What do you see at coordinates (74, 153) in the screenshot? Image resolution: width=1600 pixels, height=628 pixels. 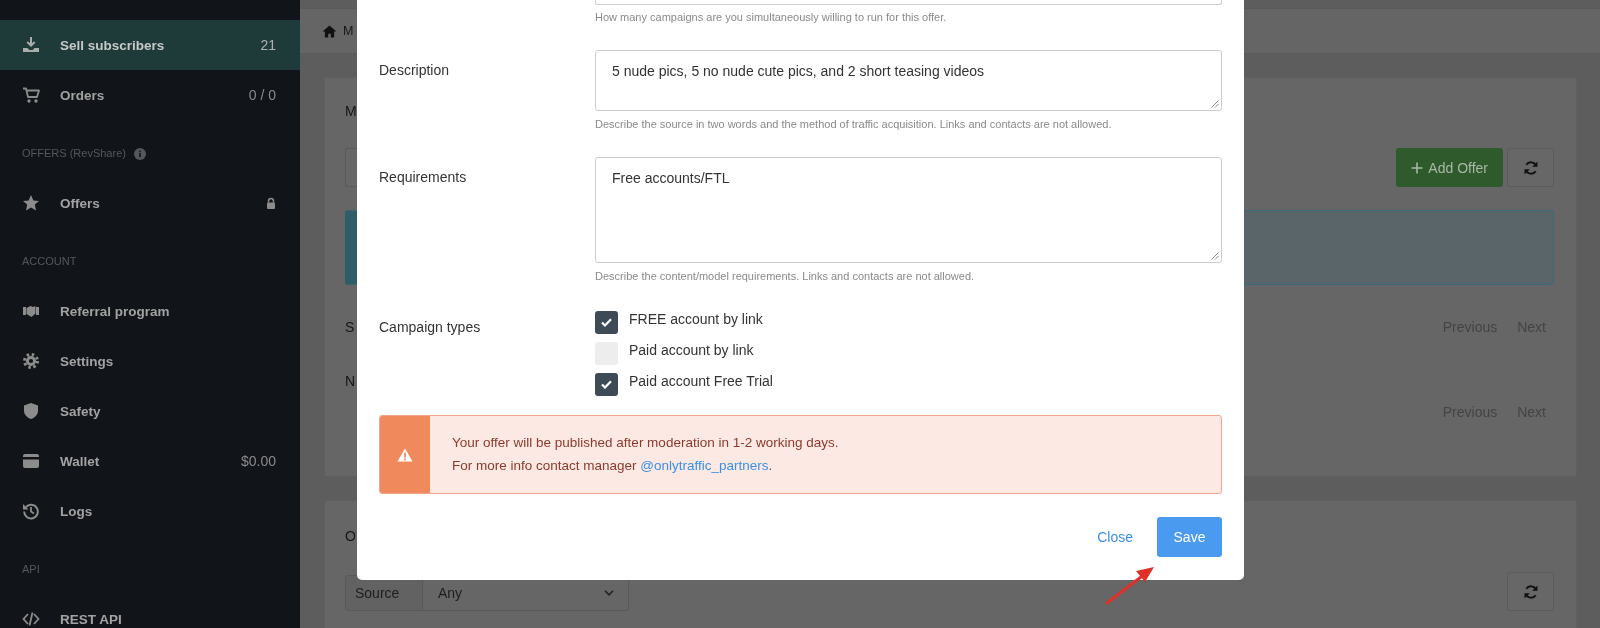 I see `section-header: OFFERS (RevShare)` at bounding box center [74, 153].